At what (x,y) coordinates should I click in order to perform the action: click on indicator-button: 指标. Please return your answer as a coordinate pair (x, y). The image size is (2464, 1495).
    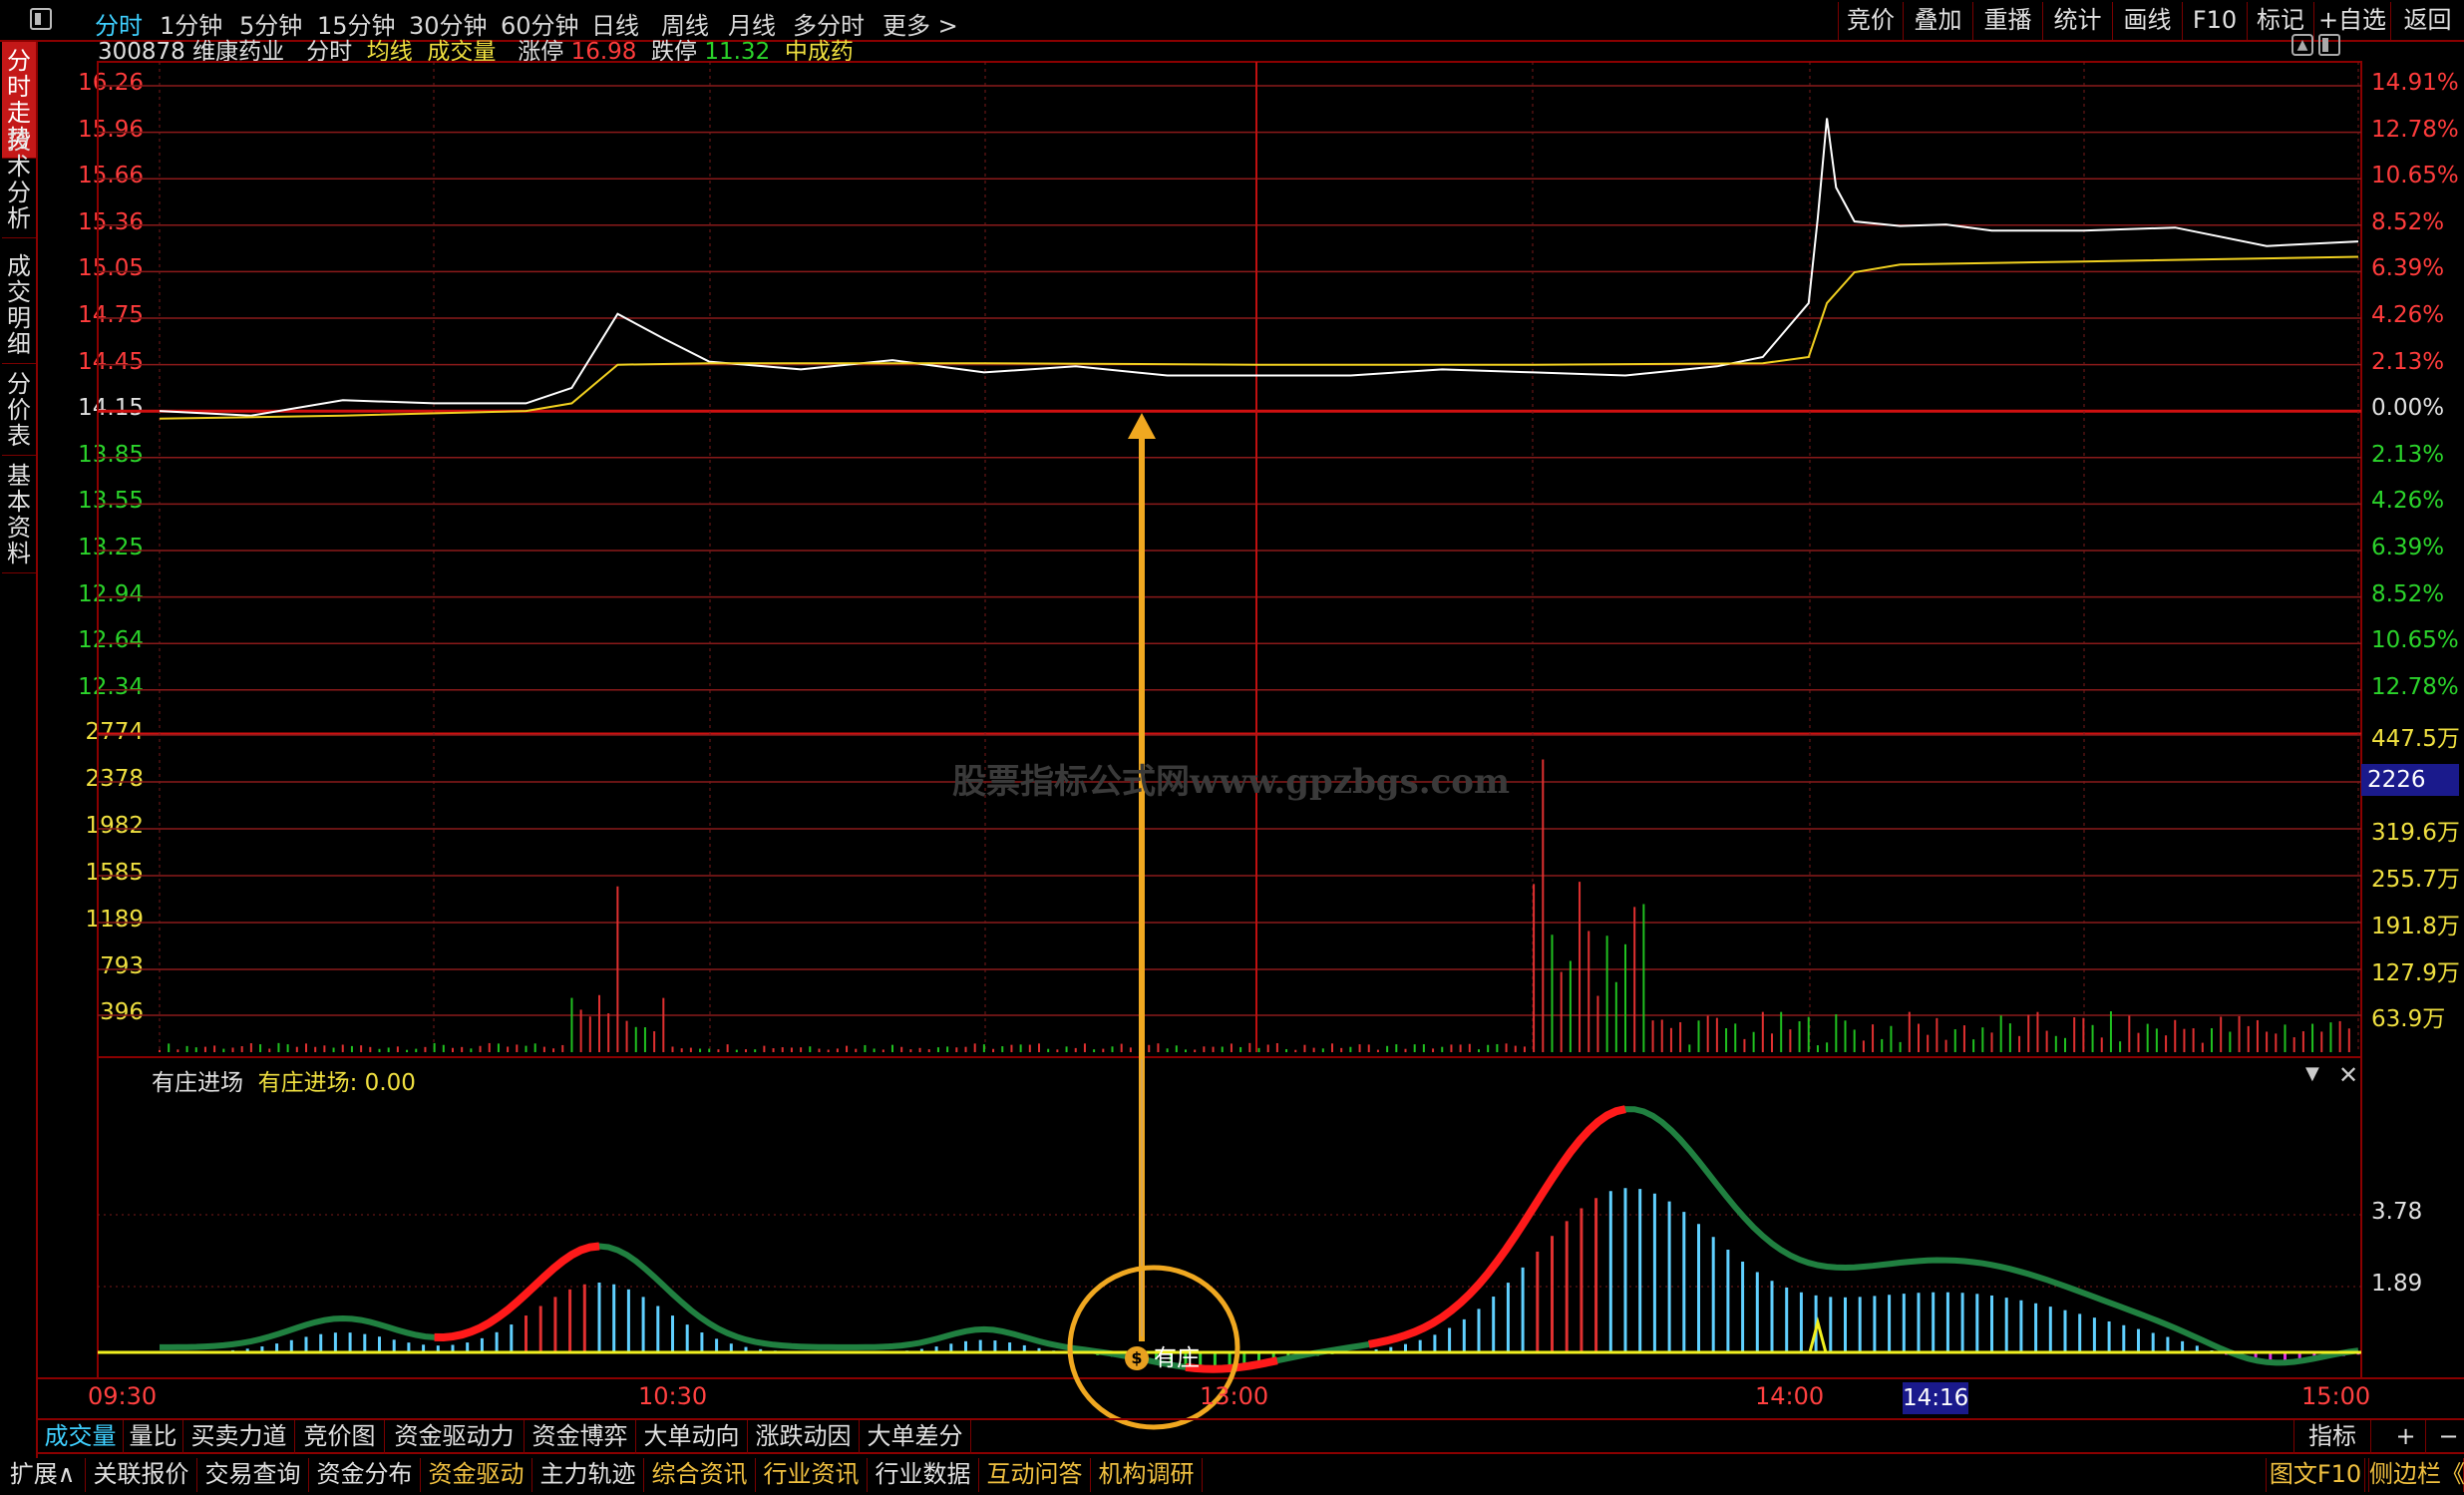
    Looking at the image, I should click on (2332, 1437).